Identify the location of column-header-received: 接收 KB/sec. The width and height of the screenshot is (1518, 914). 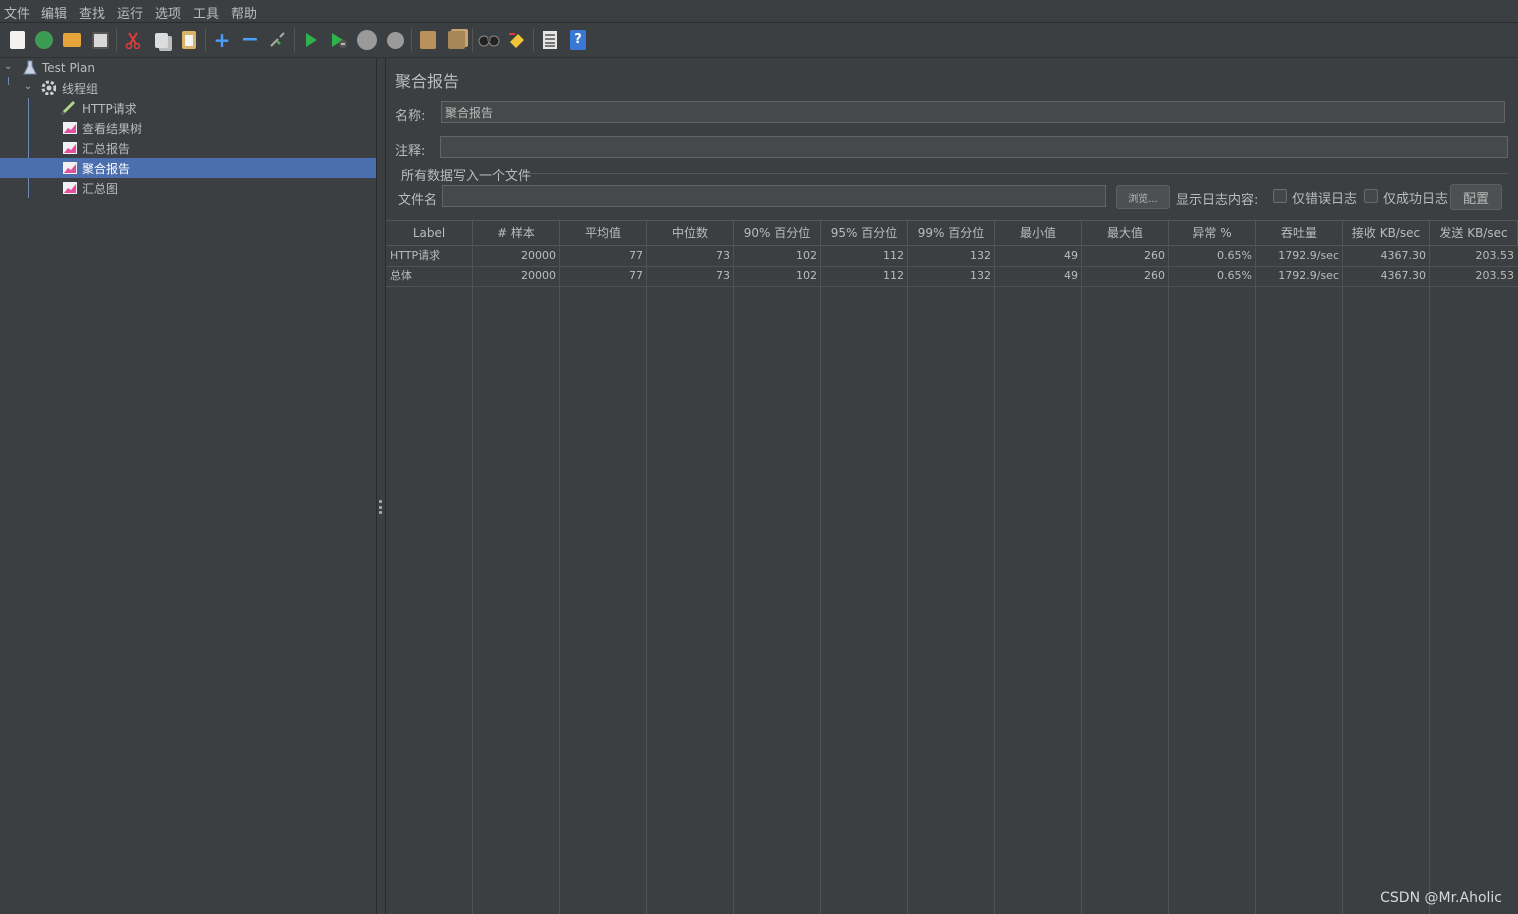
(1386, 233).